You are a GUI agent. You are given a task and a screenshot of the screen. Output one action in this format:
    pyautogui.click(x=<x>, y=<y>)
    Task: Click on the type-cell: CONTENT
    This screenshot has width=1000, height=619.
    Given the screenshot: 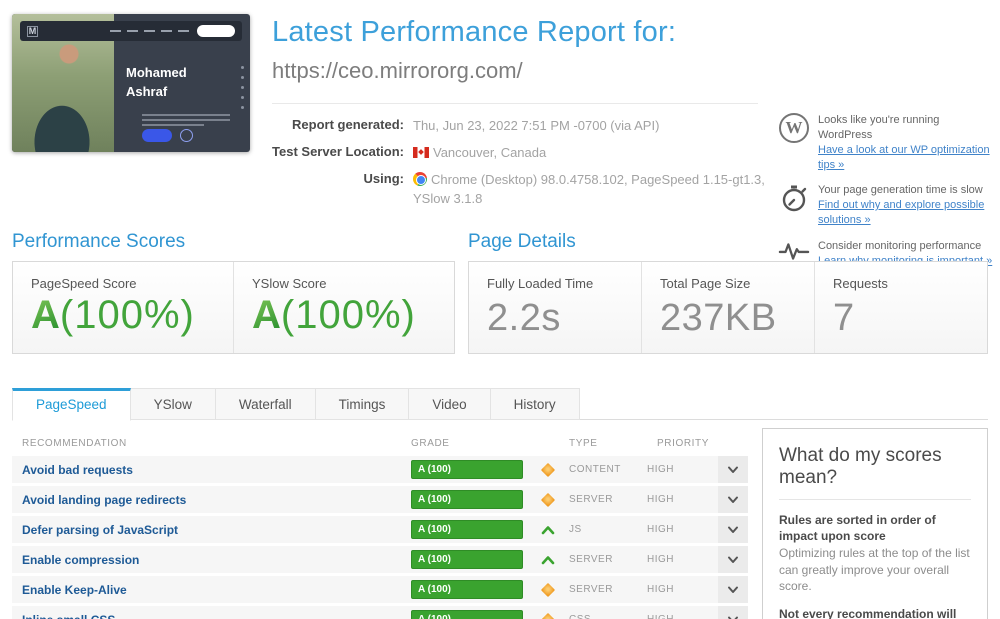 What is the action you would take?
    pyautogui.click(x=595, y=469)
    